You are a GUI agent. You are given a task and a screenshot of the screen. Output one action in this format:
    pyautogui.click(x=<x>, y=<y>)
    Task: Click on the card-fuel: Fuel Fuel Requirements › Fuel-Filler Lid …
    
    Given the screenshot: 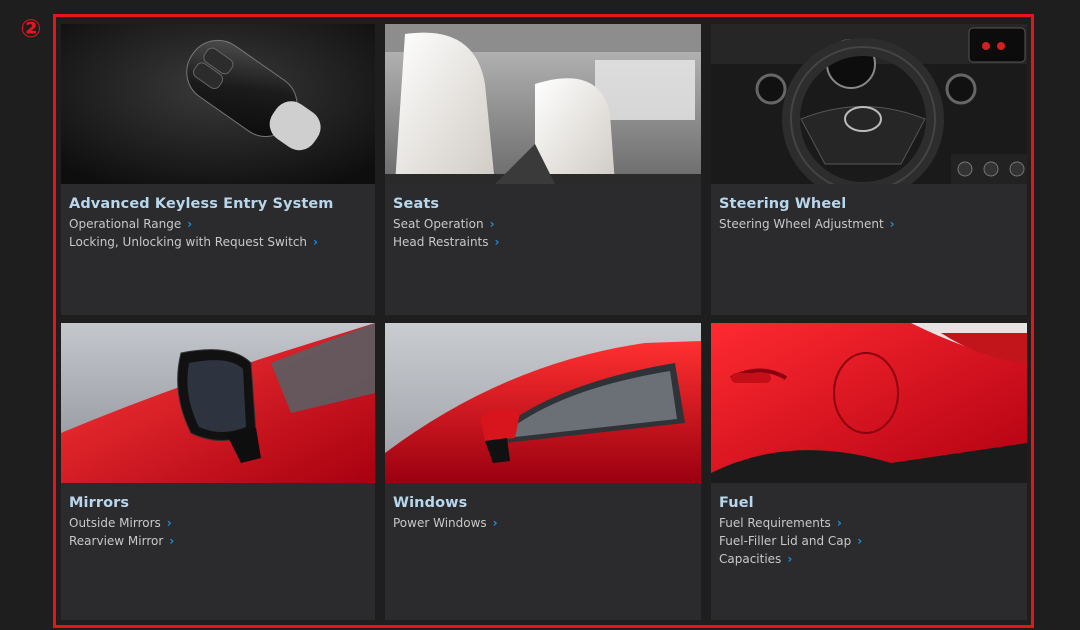 What is the action you would take?
    pyautogui.click(x=869, y=471)
    